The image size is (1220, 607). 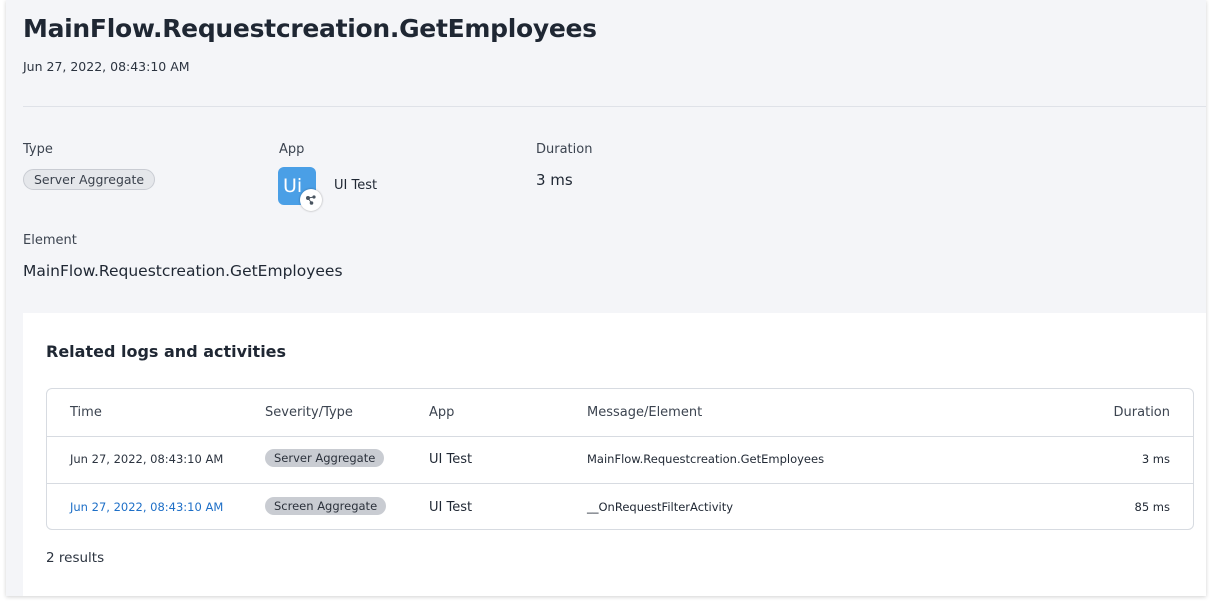 What do you see at coordinates (706, 459) in the screenshot?
I see `row-message: MainFlow.Requestcreation.GetEmployees` at bounding box center [706, 459].